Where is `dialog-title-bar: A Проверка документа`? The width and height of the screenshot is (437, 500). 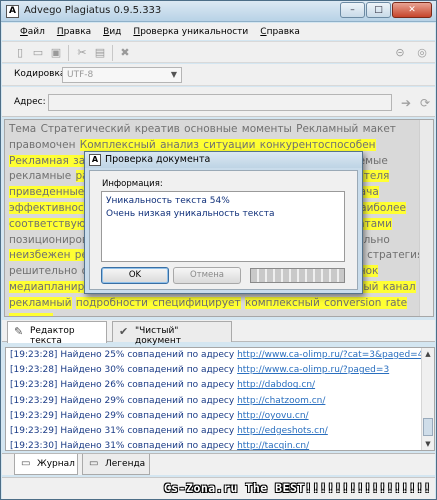 dialog-title-bar: A Проверка документа is located at coordinates (223, 160).